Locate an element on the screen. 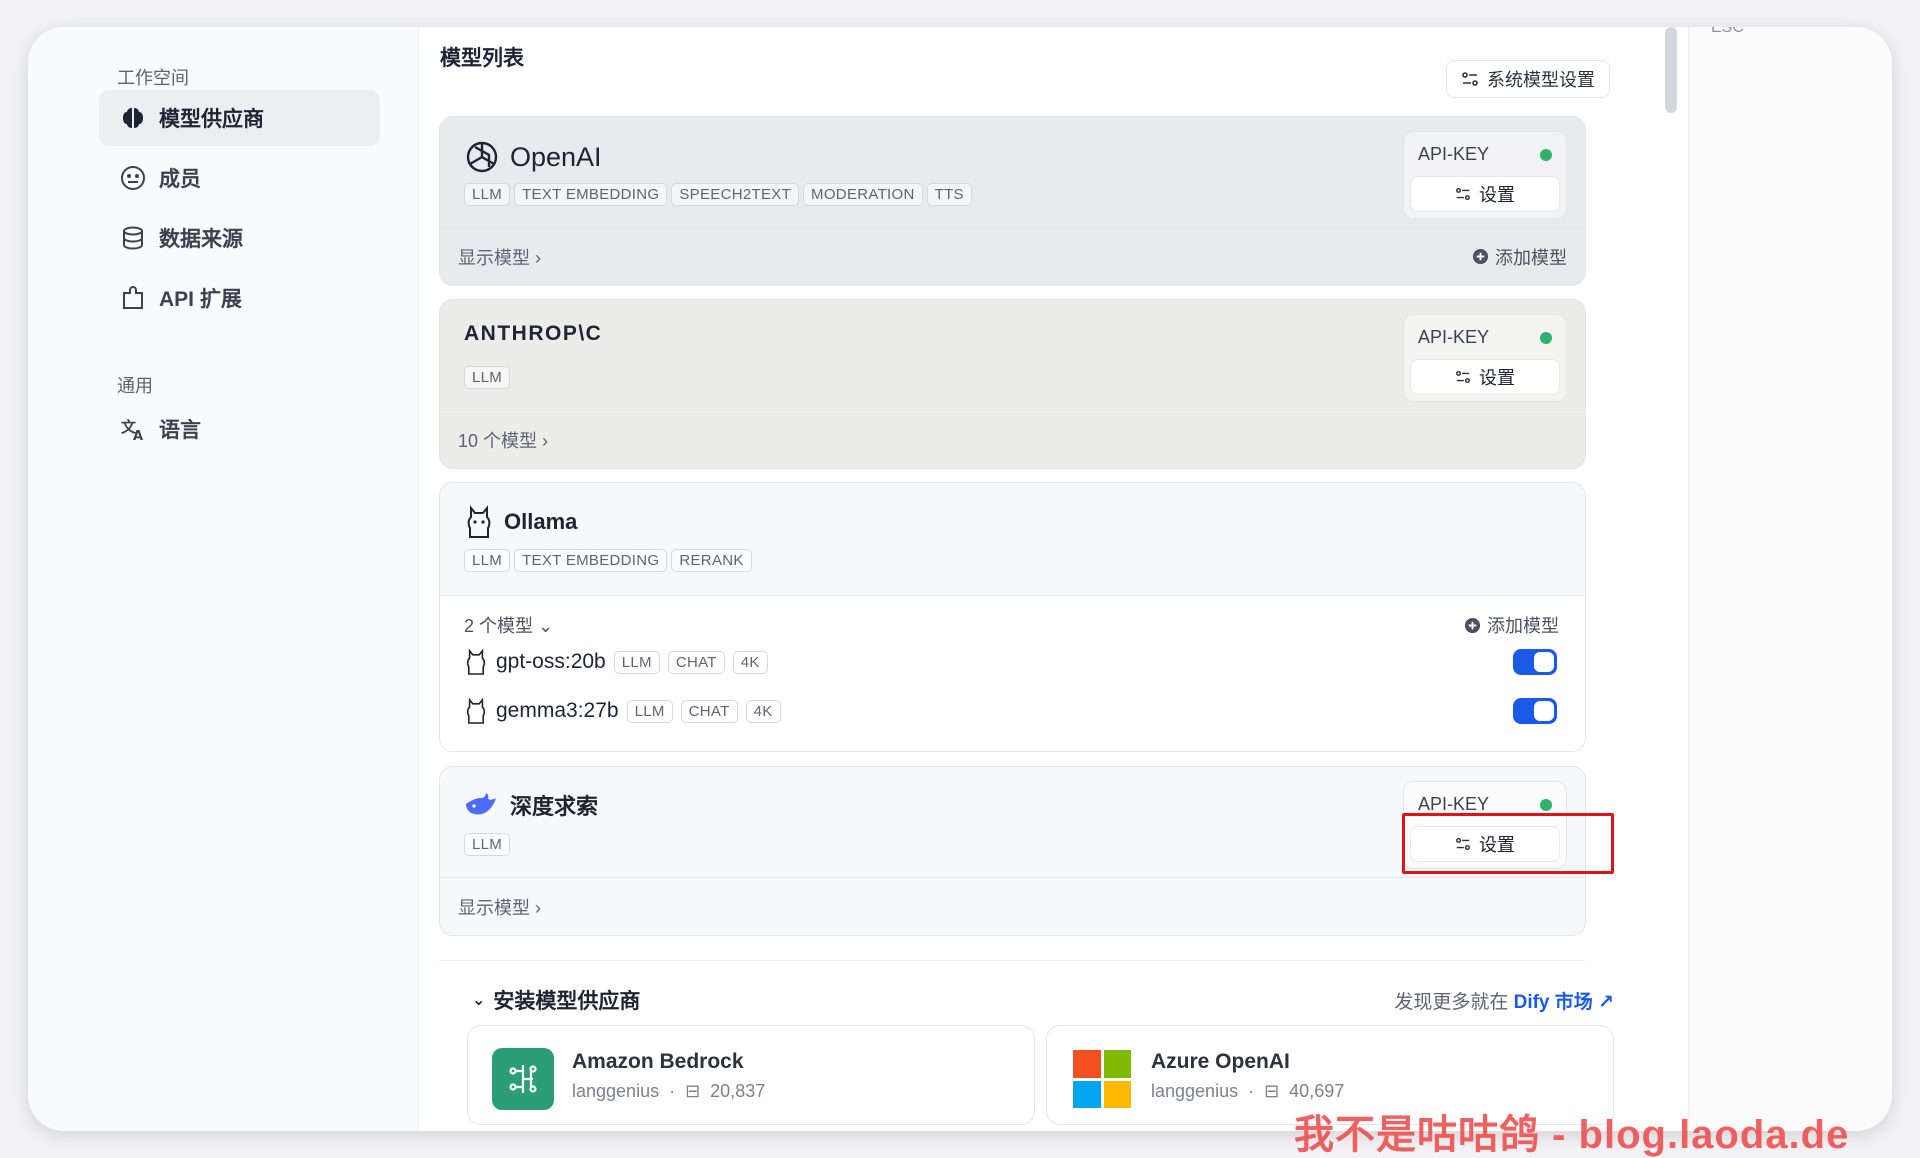 This screenshot has width=1920, height=1158. database-icon is located at coordinates (133, 238).